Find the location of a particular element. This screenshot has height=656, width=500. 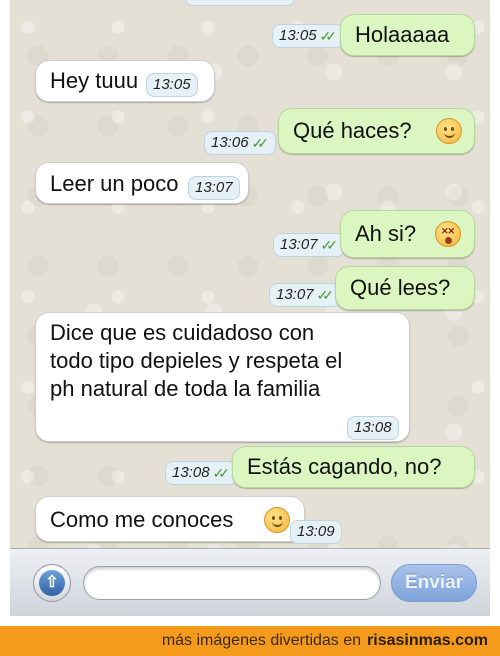

message-bubble-outgoing: Qué haces? is located at coordinates (376, 131).